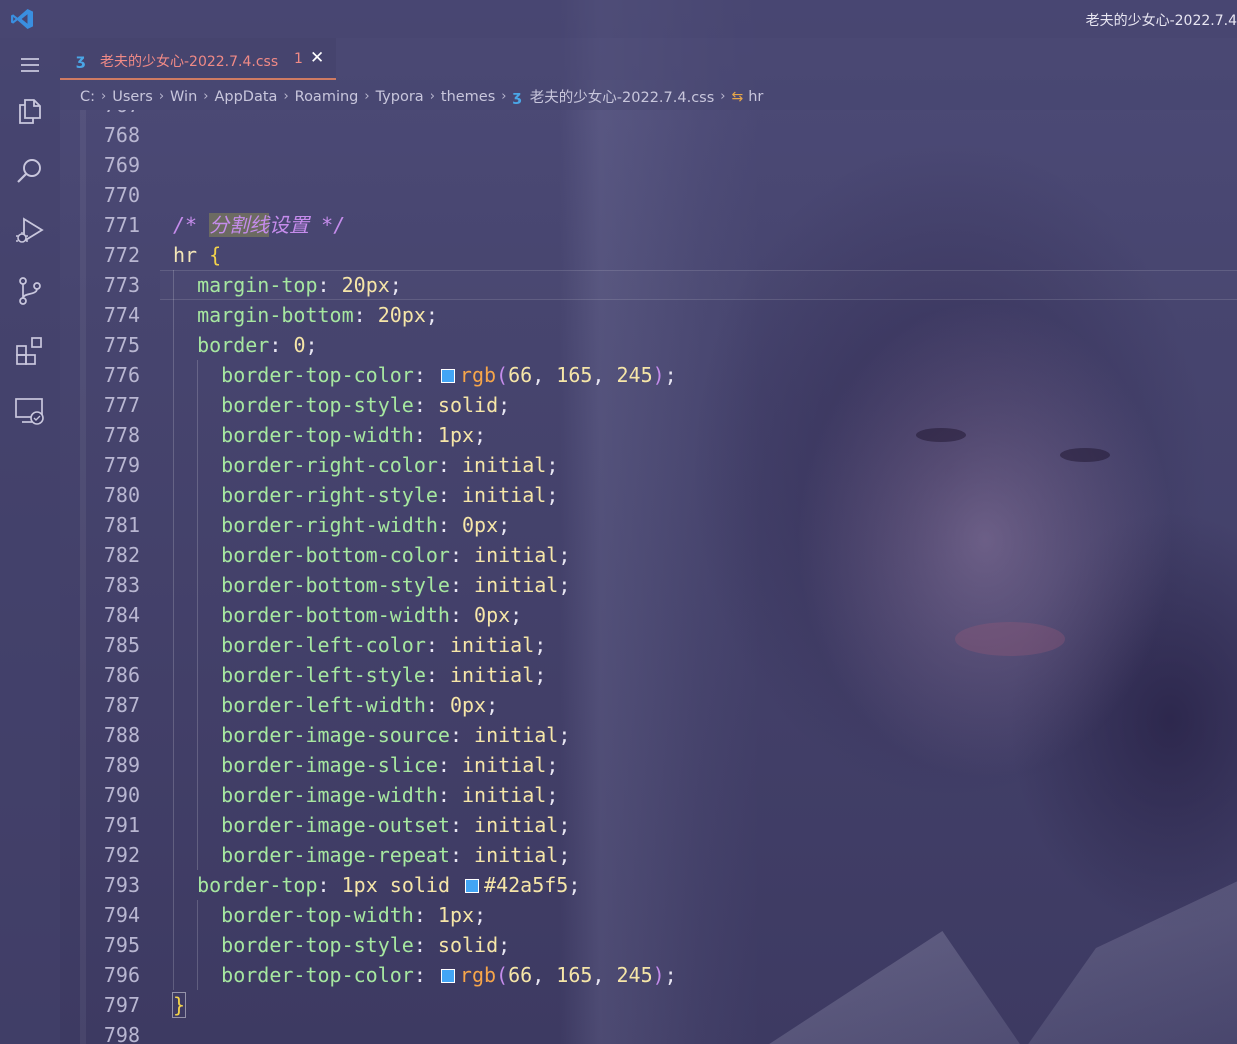 This screenshot has width=1237, height=1044. Describe the element at coordinates (648, 1032) in the screenshot. I see `code-line: 798` at that location.